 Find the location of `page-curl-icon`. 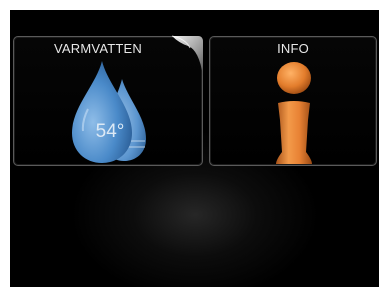

page-curl-icon is located at coordinates (187, 55).